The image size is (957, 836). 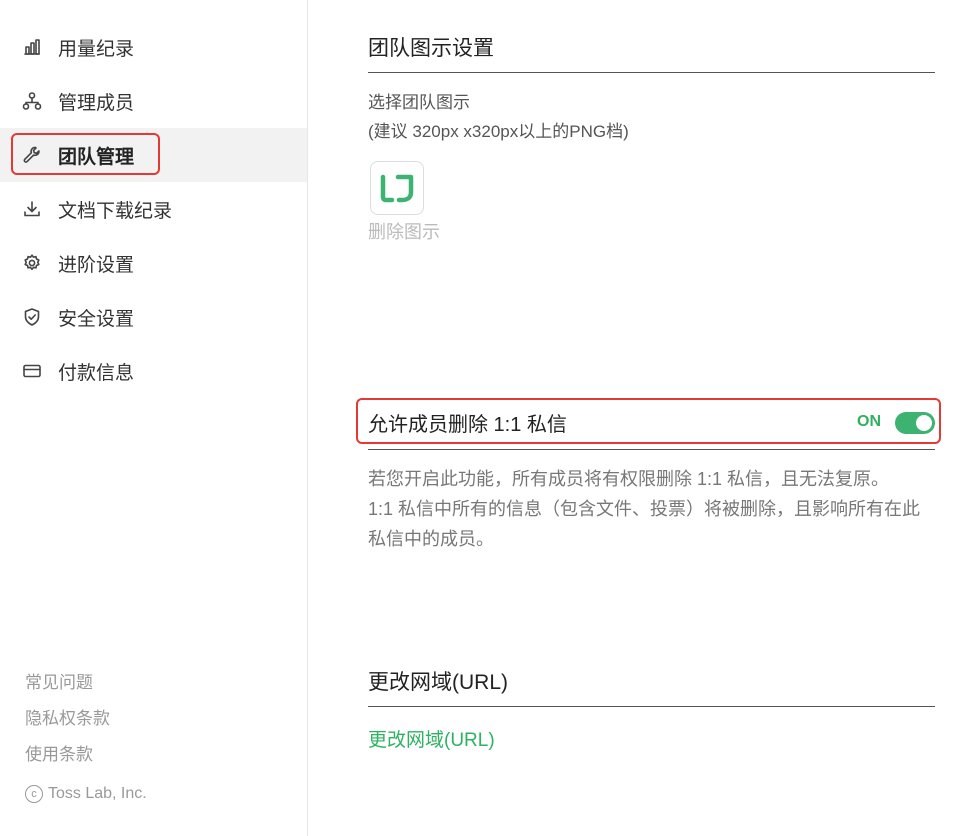 What do you see at coordinates (153, 371) in the screenshot?
I see `sidebar-item-payment-info: 付款信息` at bounding box center [153, 371].